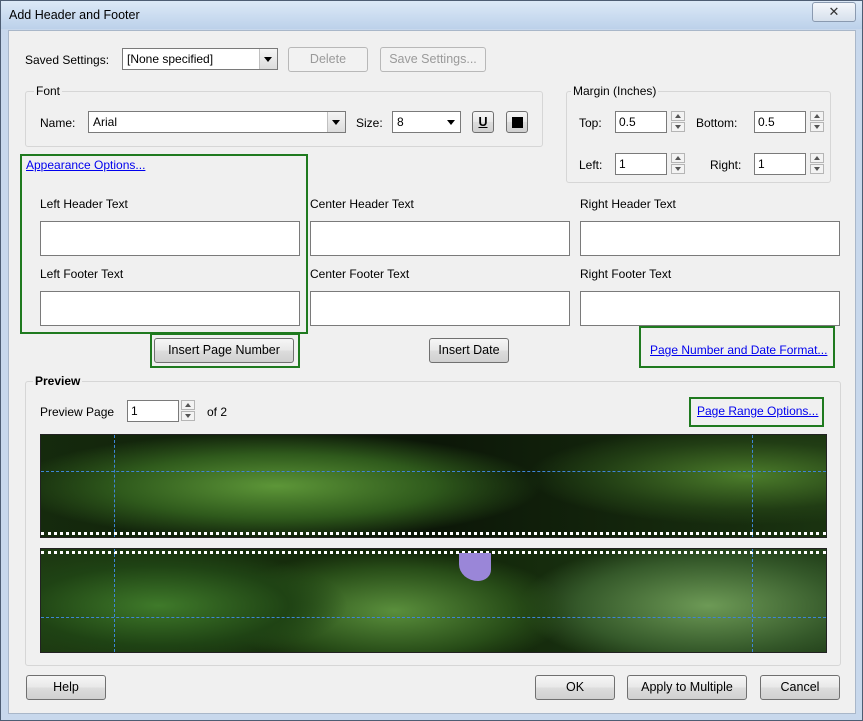  Describe the element at coordinates (628, 204) in the screenshot. I see `right-header-label: Right Header Text` at that location.